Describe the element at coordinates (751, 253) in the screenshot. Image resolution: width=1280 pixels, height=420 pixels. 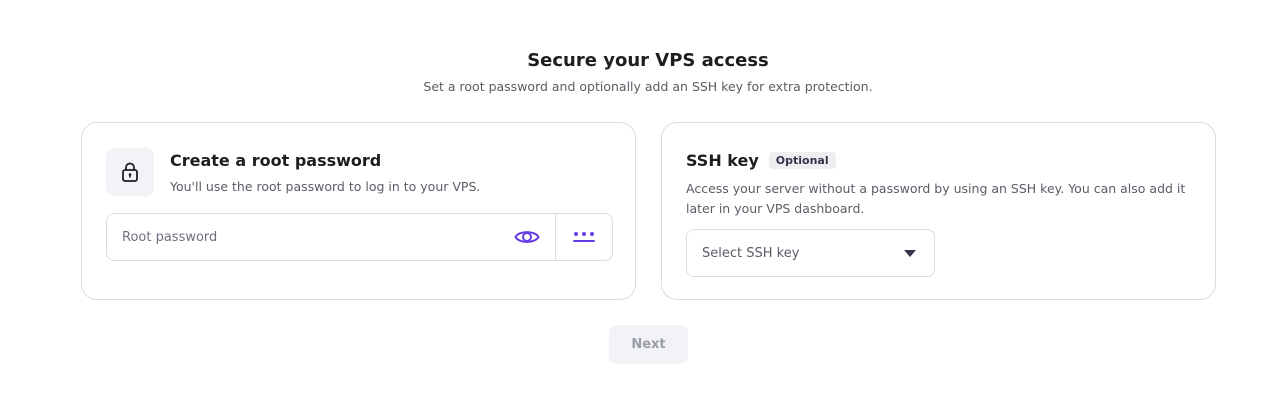
I see `ssh-key-select-label: Select SSH key` at that location.